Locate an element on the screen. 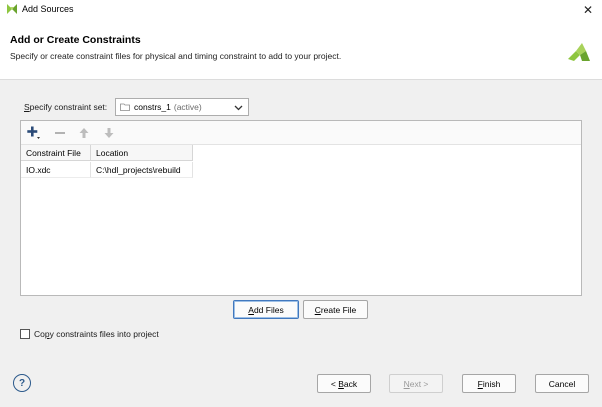 This screenshot has height=407, width=602. window-titlebar: Add Sources ✕ is located at coordinates (301, 9).